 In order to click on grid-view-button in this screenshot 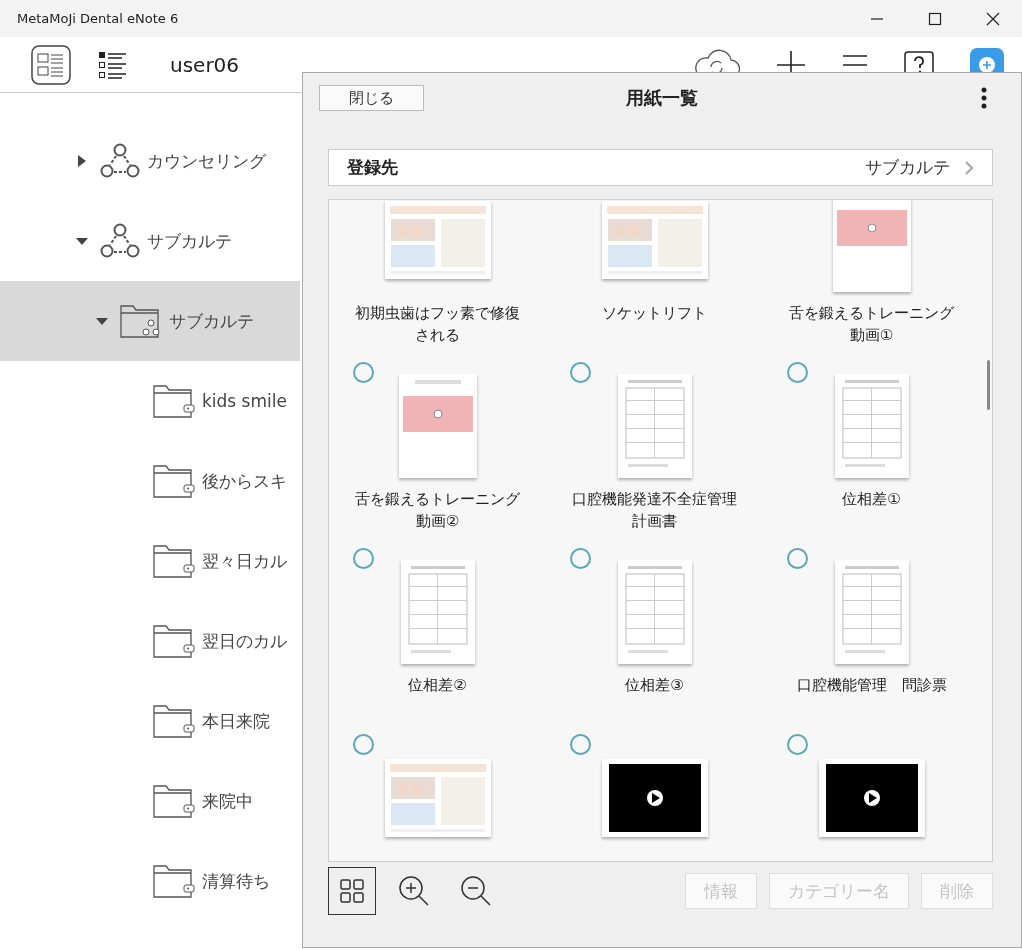, I will do `click(352, 891)`.